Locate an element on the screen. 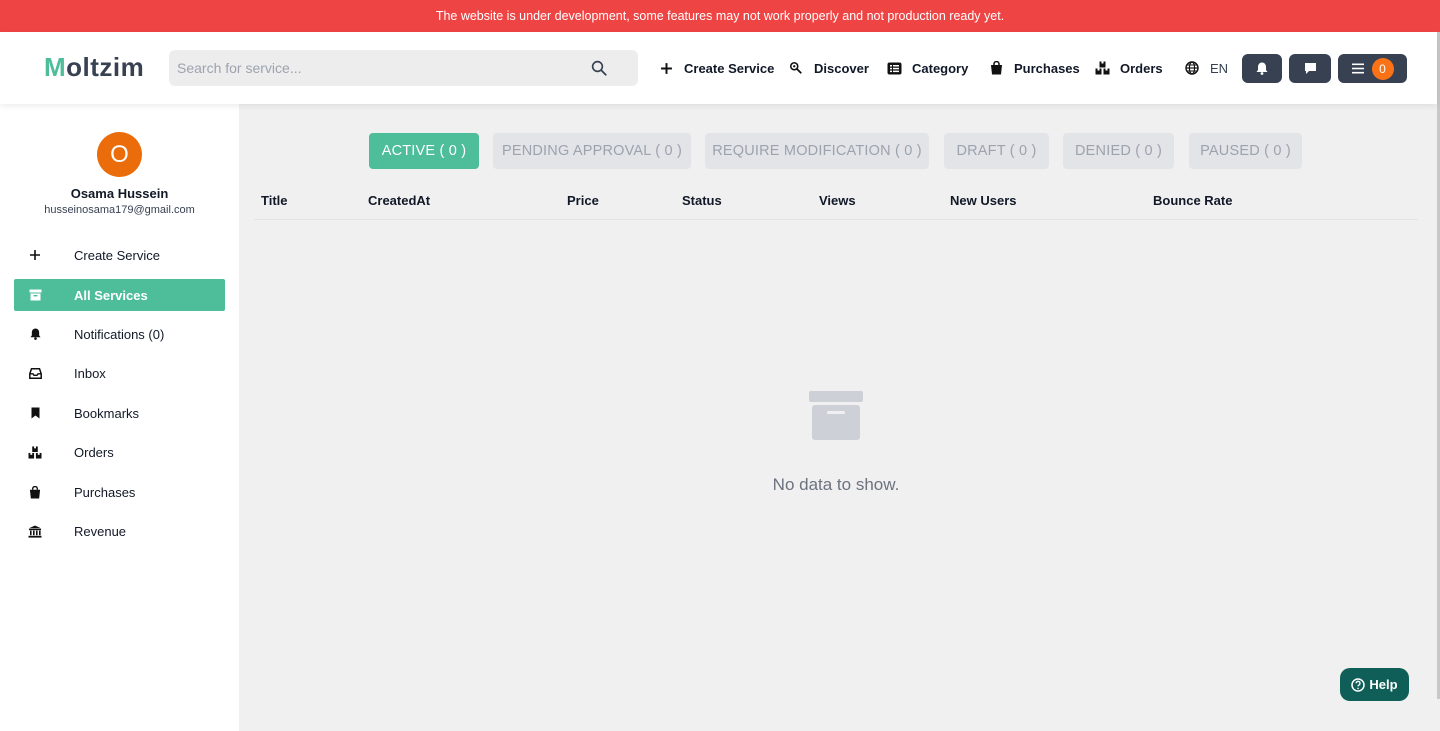  sidebar-item-notifications: Notifications (0) is located at coordinates (119, 334).